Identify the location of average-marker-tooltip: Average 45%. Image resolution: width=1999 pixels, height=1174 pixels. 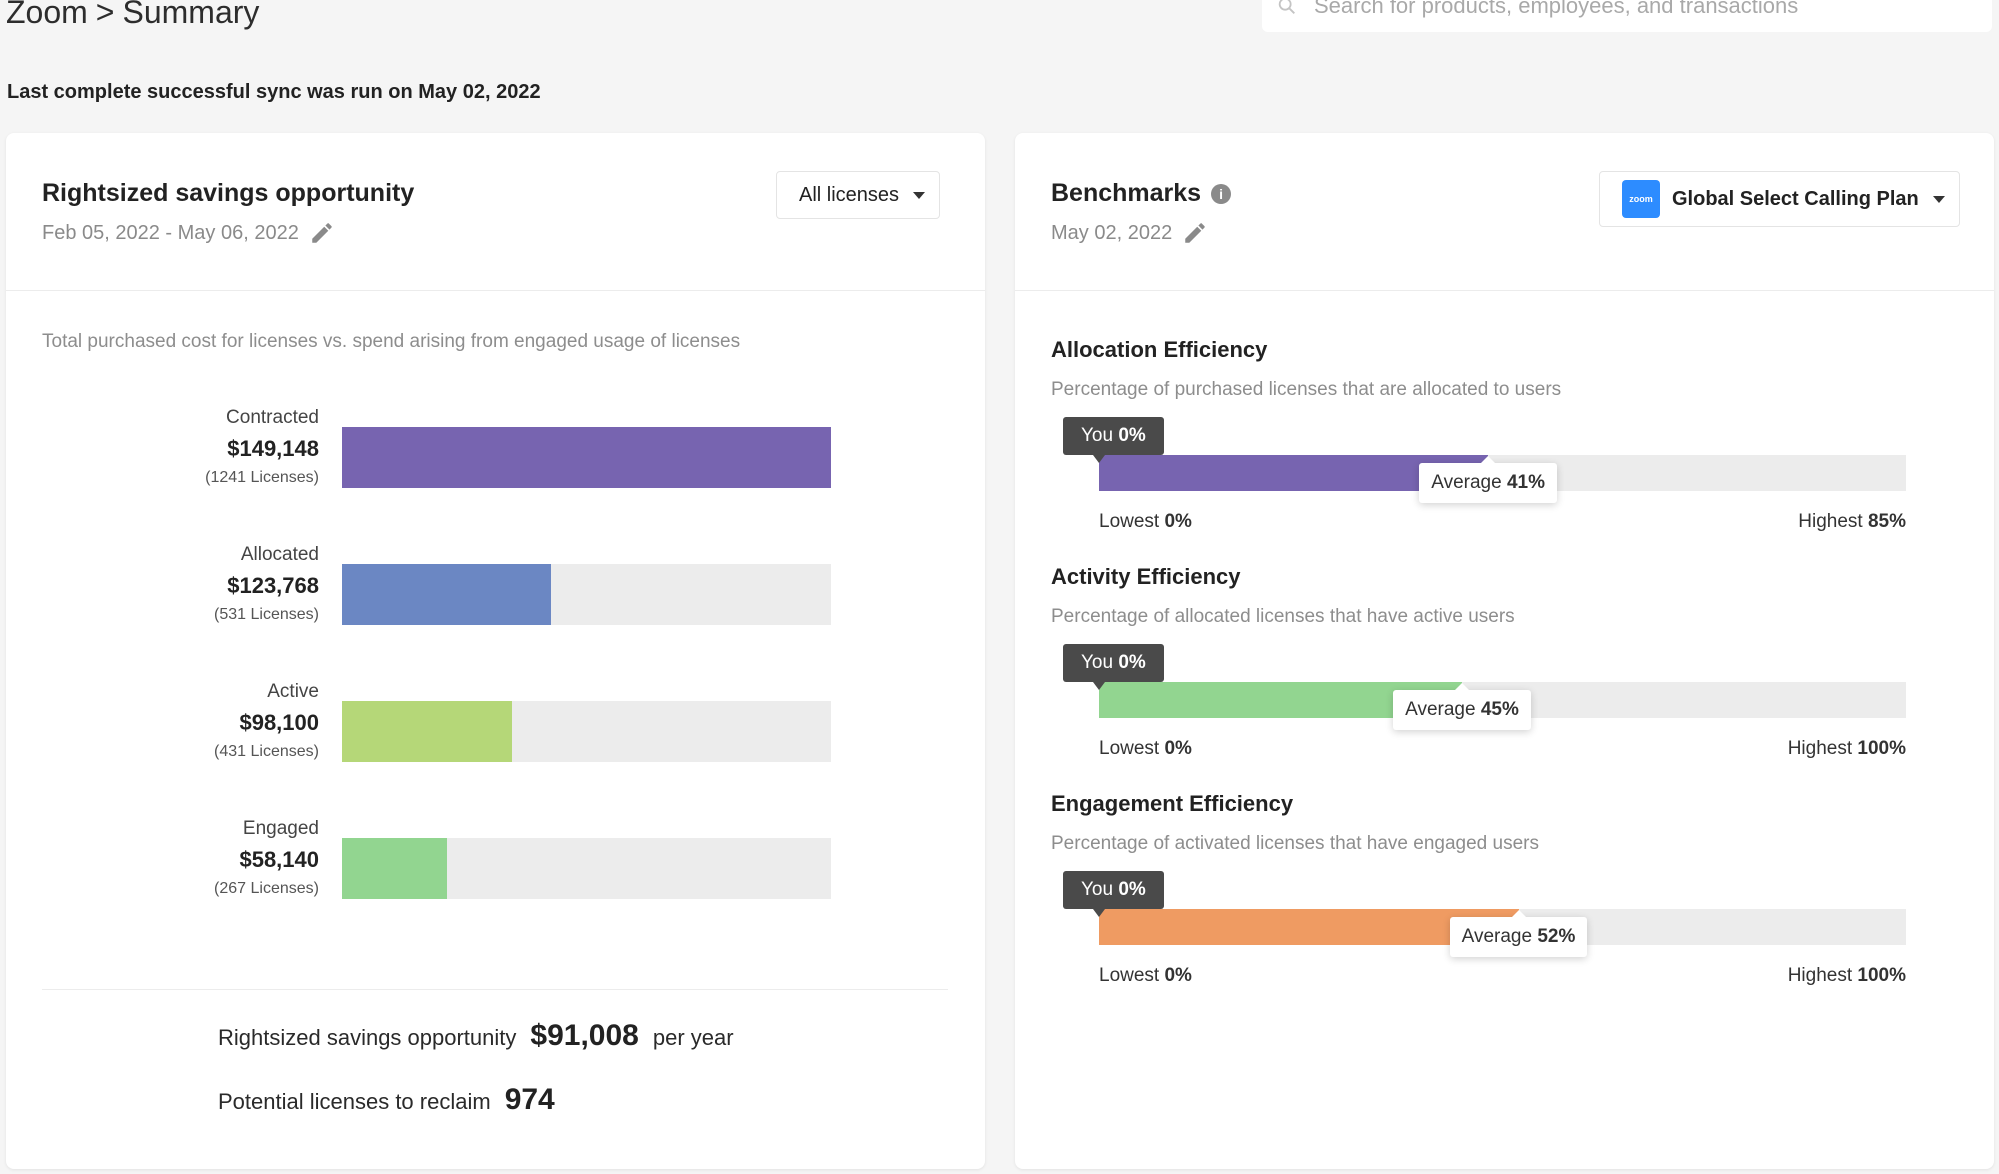
(1462, 706).